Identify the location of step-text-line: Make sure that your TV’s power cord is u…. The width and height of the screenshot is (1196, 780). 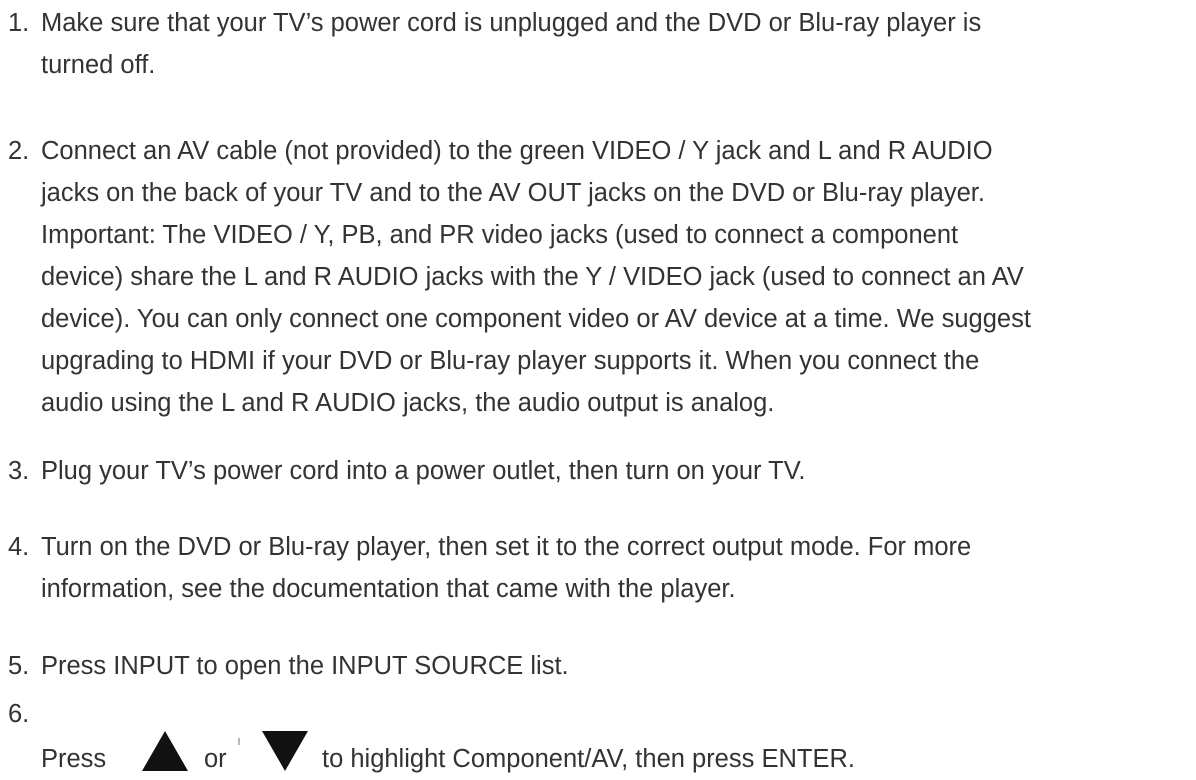
(511, 23).